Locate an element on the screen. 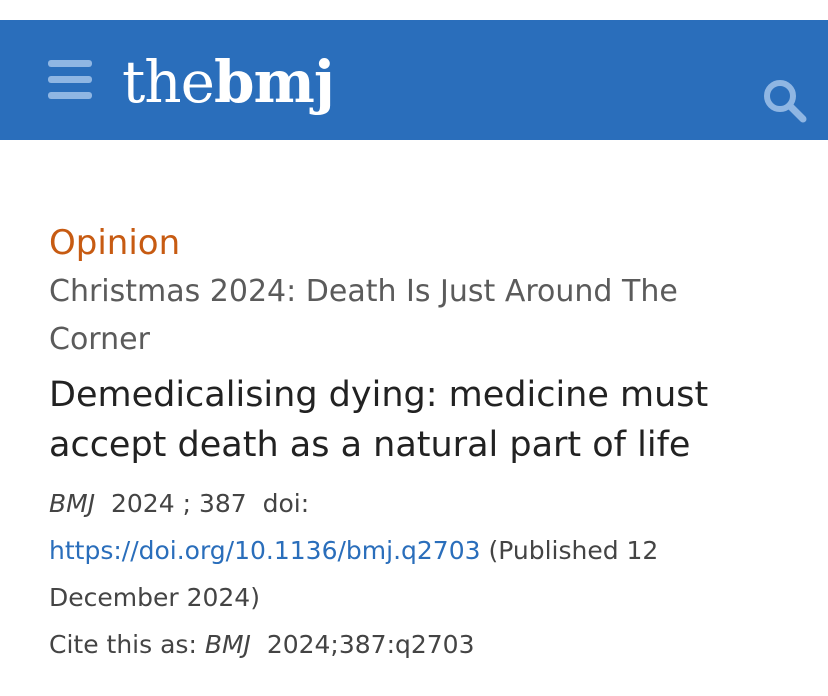  doi-link: https://doi.org/10.1136/bmj.q2703 is located at coordinates (265, 550).